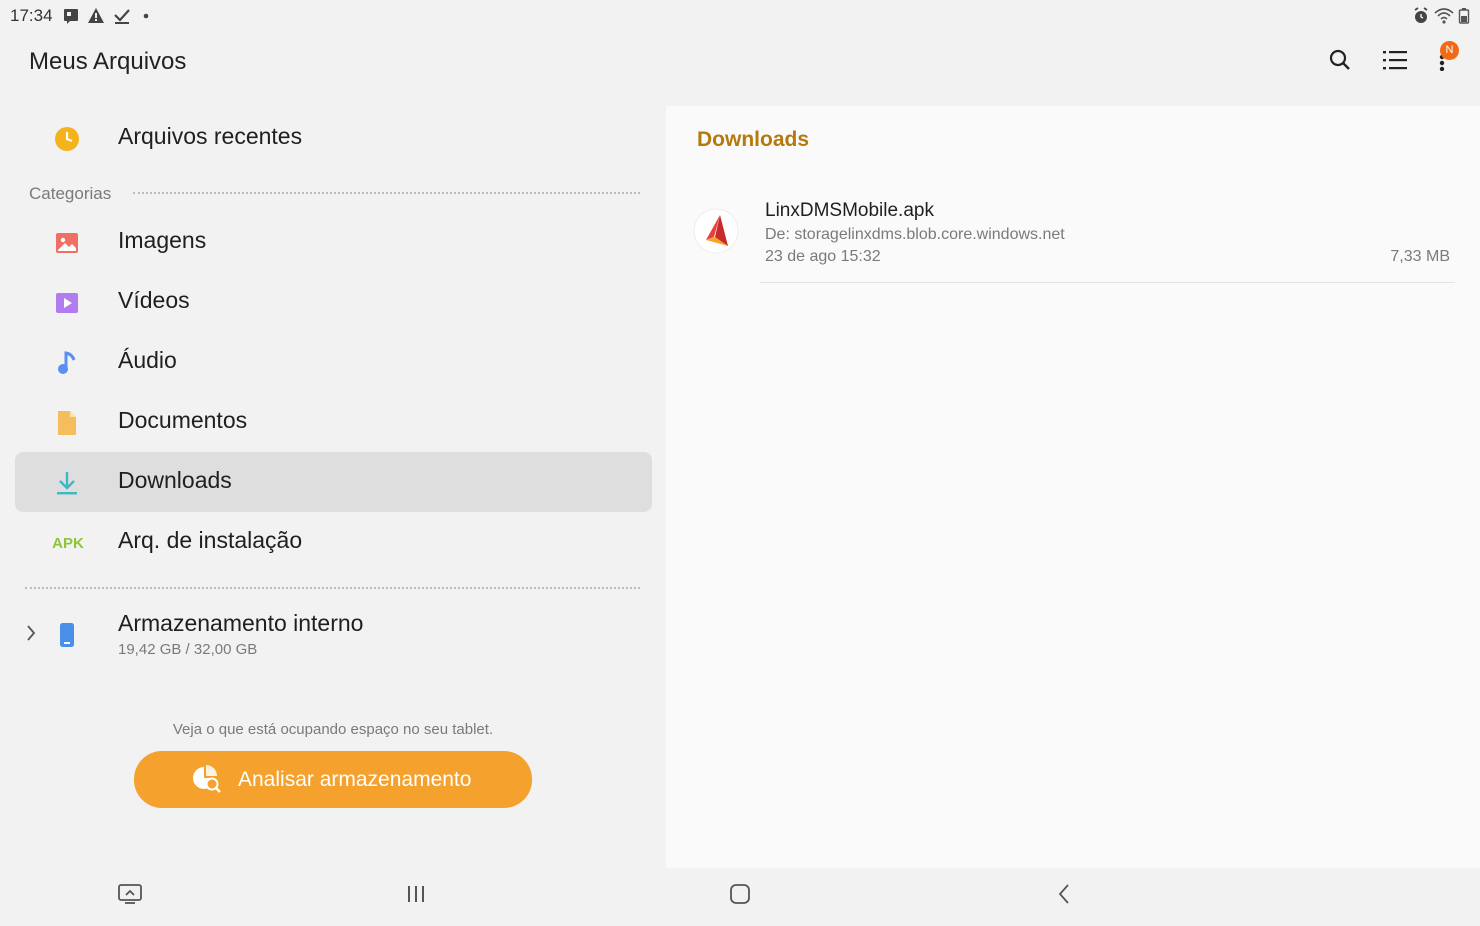 Image resolution: width=1480 pixels, height=926 pixels. I want to click on search-icon, so click(1340, 62).